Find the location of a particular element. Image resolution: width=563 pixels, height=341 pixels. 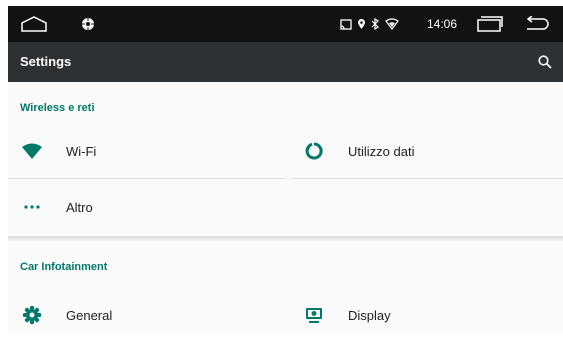

back-icon is located at coordinates (537, 24).